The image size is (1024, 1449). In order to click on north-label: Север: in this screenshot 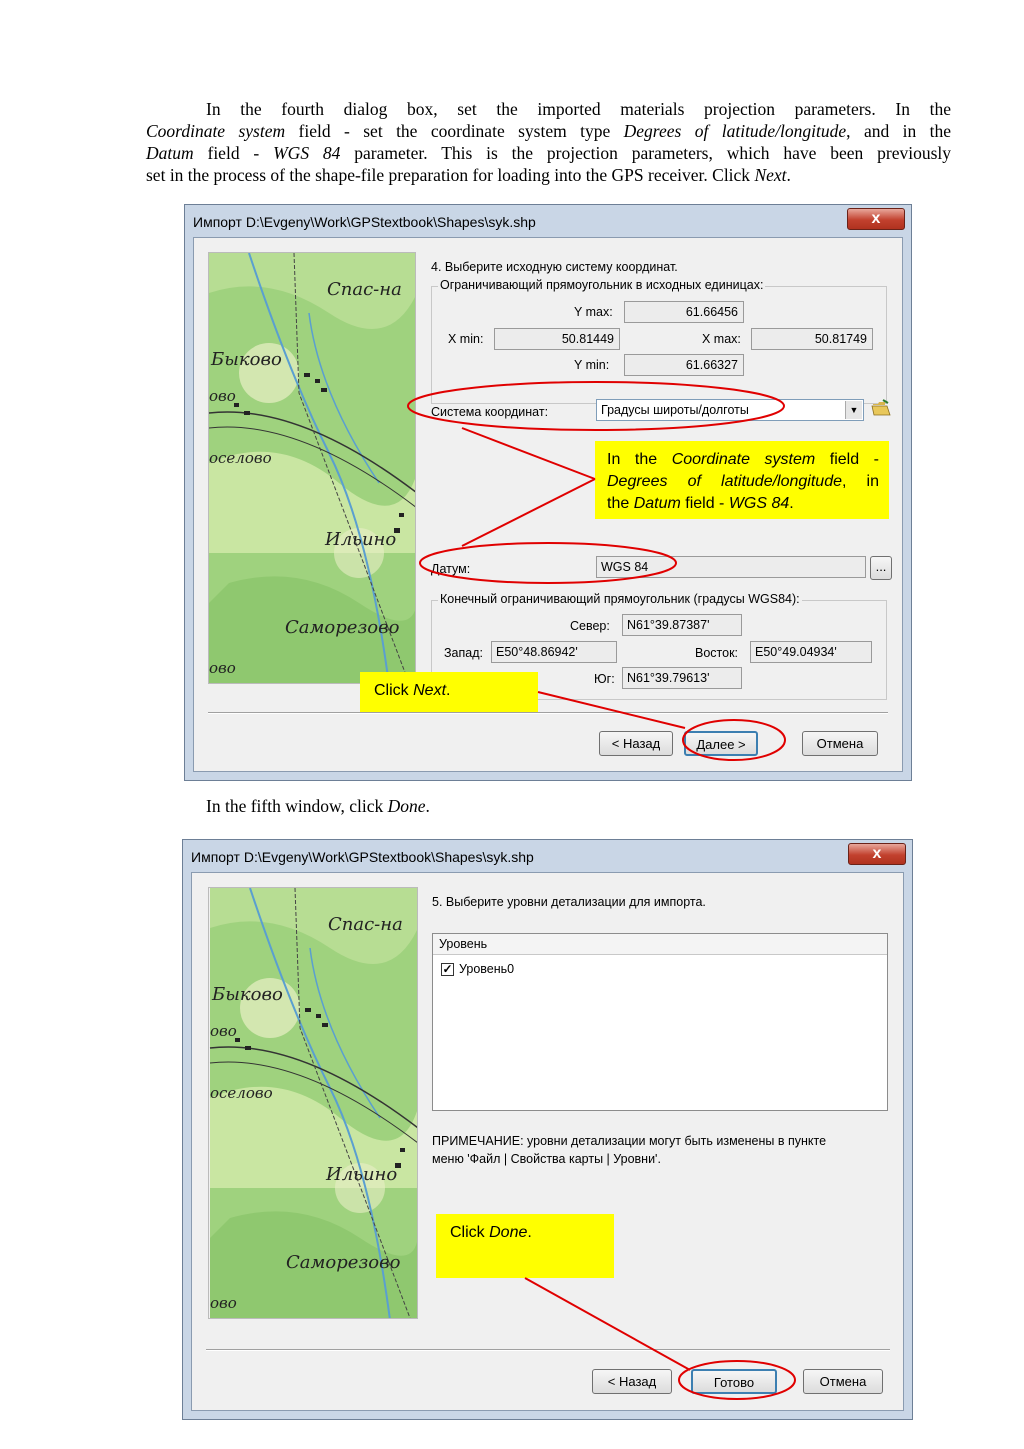, I will do `click(590, 626)`.